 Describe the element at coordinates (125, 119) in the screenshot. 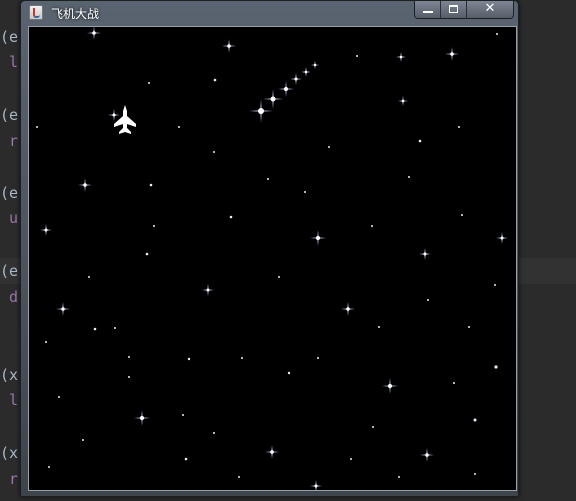

I see `player-plane` at that location.